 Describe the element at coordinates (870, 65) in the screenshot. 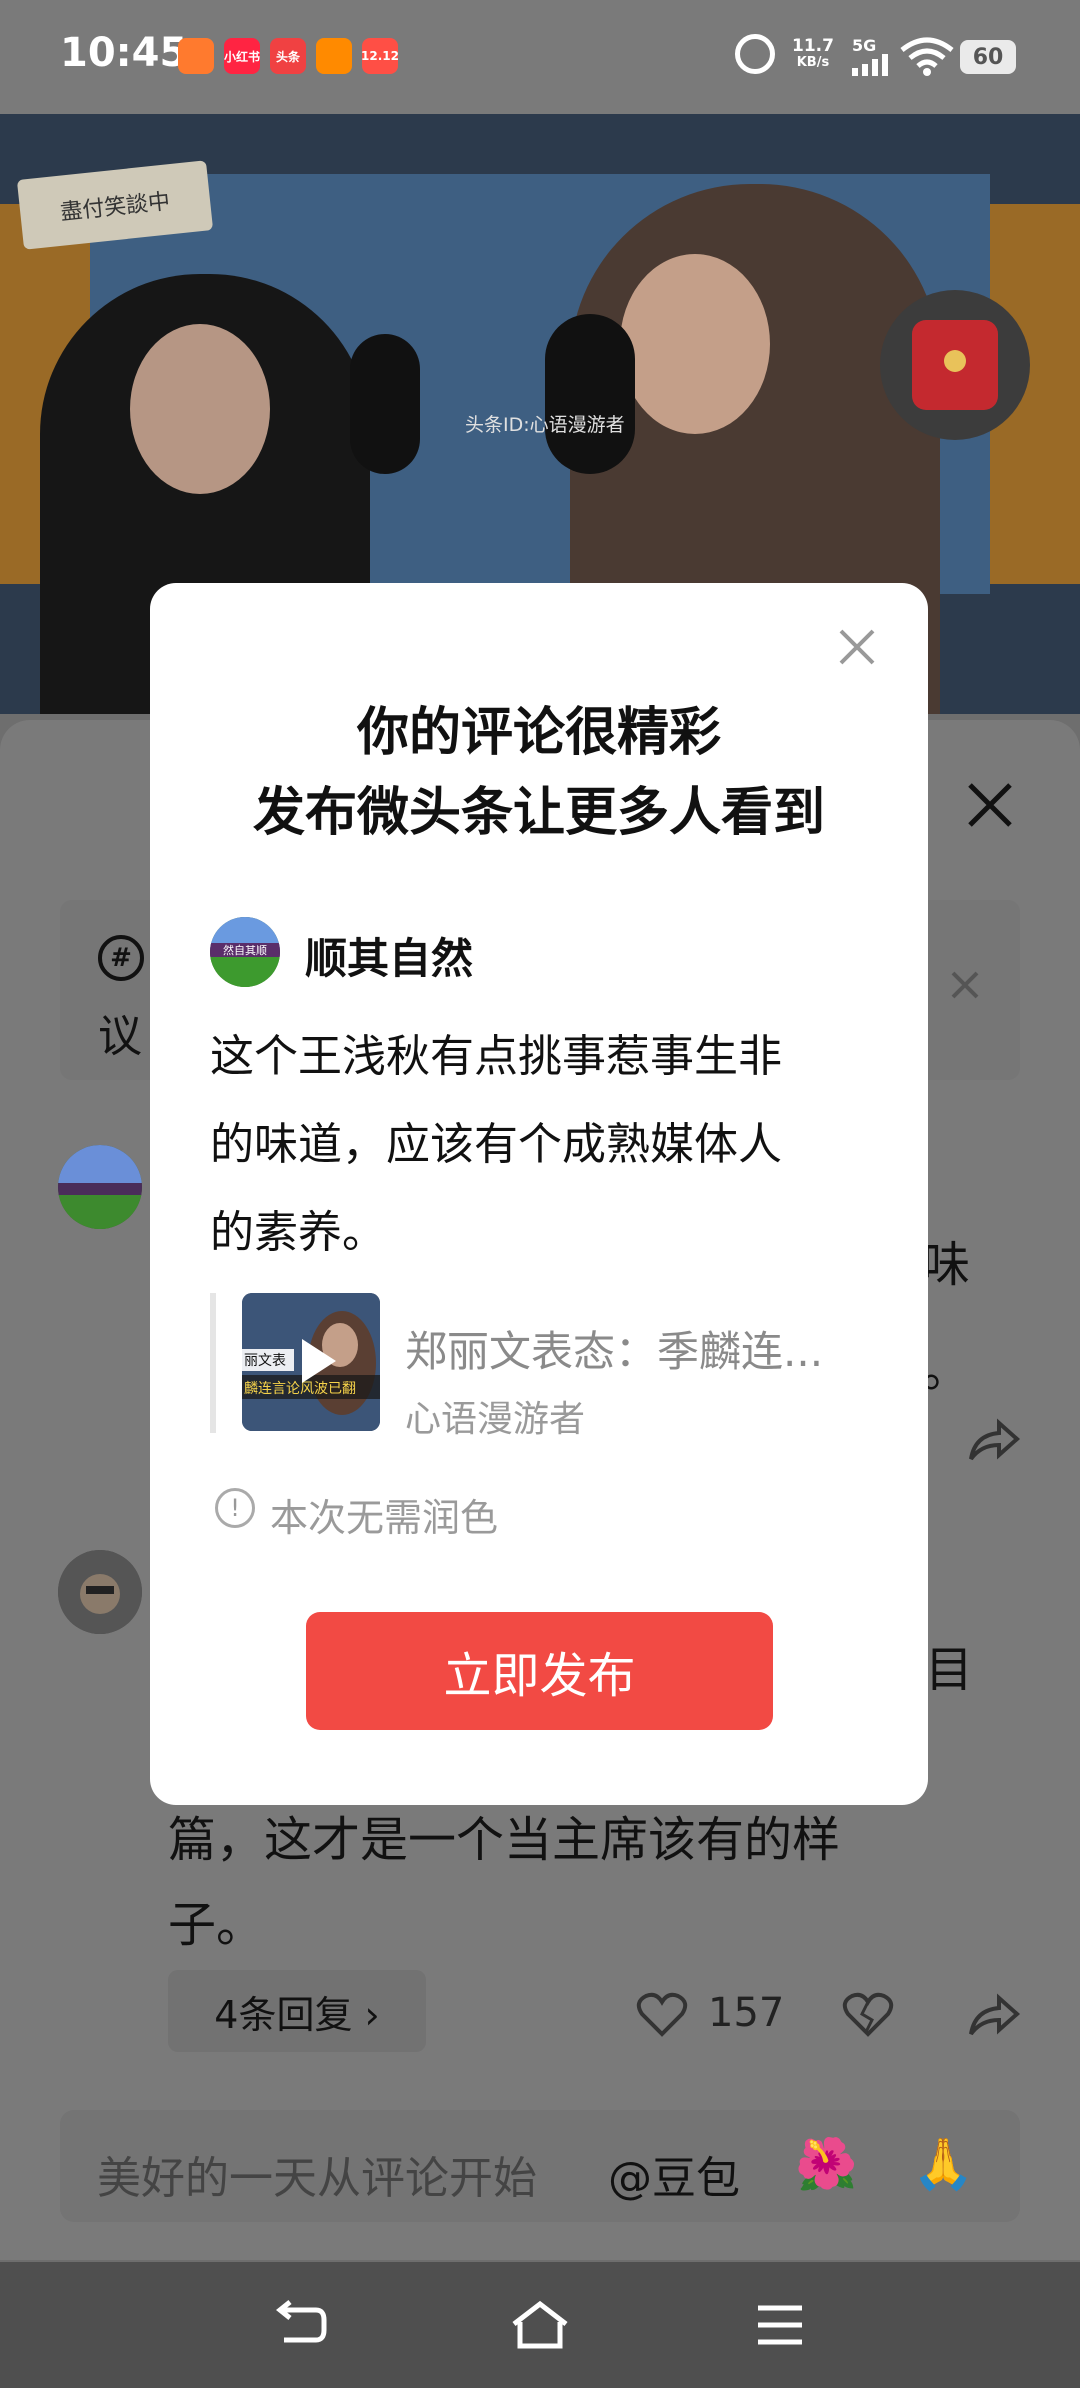

I see `signal-icon` at that location.